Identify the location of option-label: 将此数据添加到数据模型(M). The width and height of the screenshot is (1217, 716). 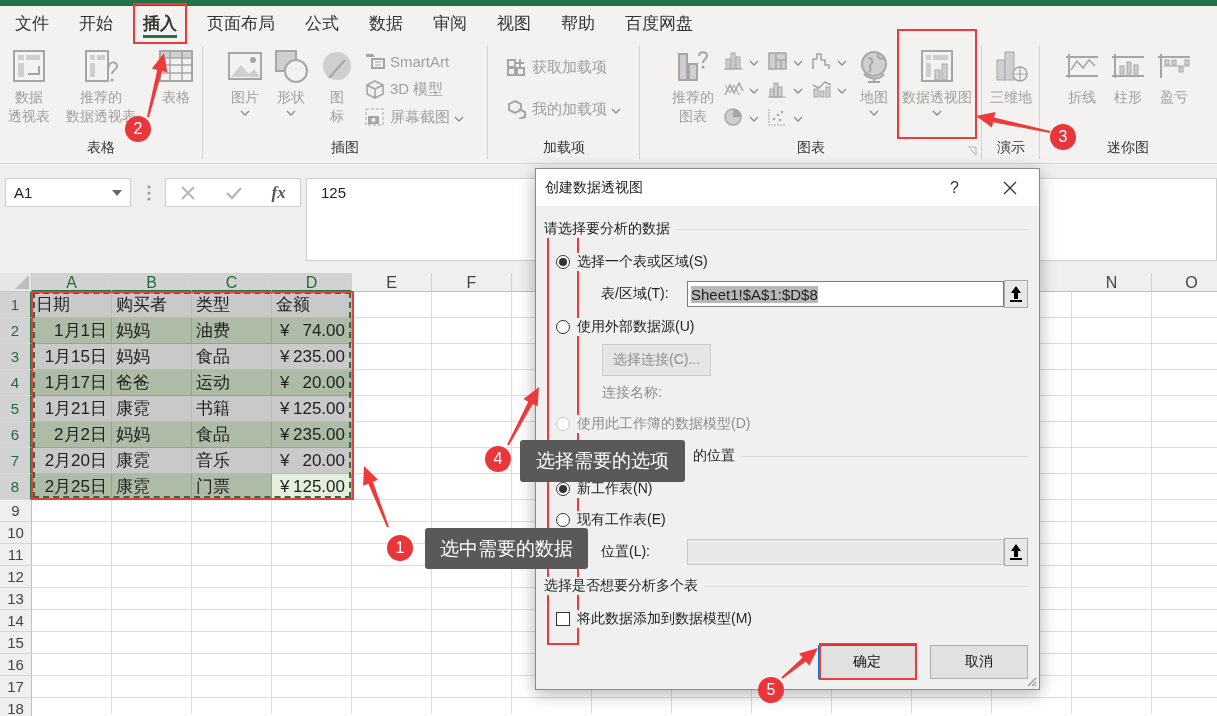
(664, 619).